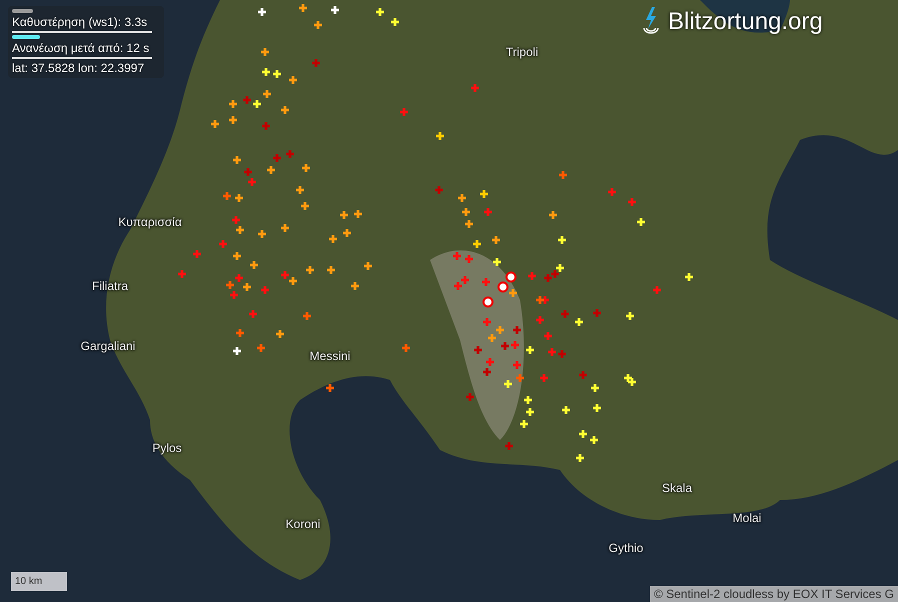 This screenshot has width=898, height=602. What do you see at coordinates (110, 286) in the screenshot?
I see `place-label: Filiatra` at bounding box center [110, 286].